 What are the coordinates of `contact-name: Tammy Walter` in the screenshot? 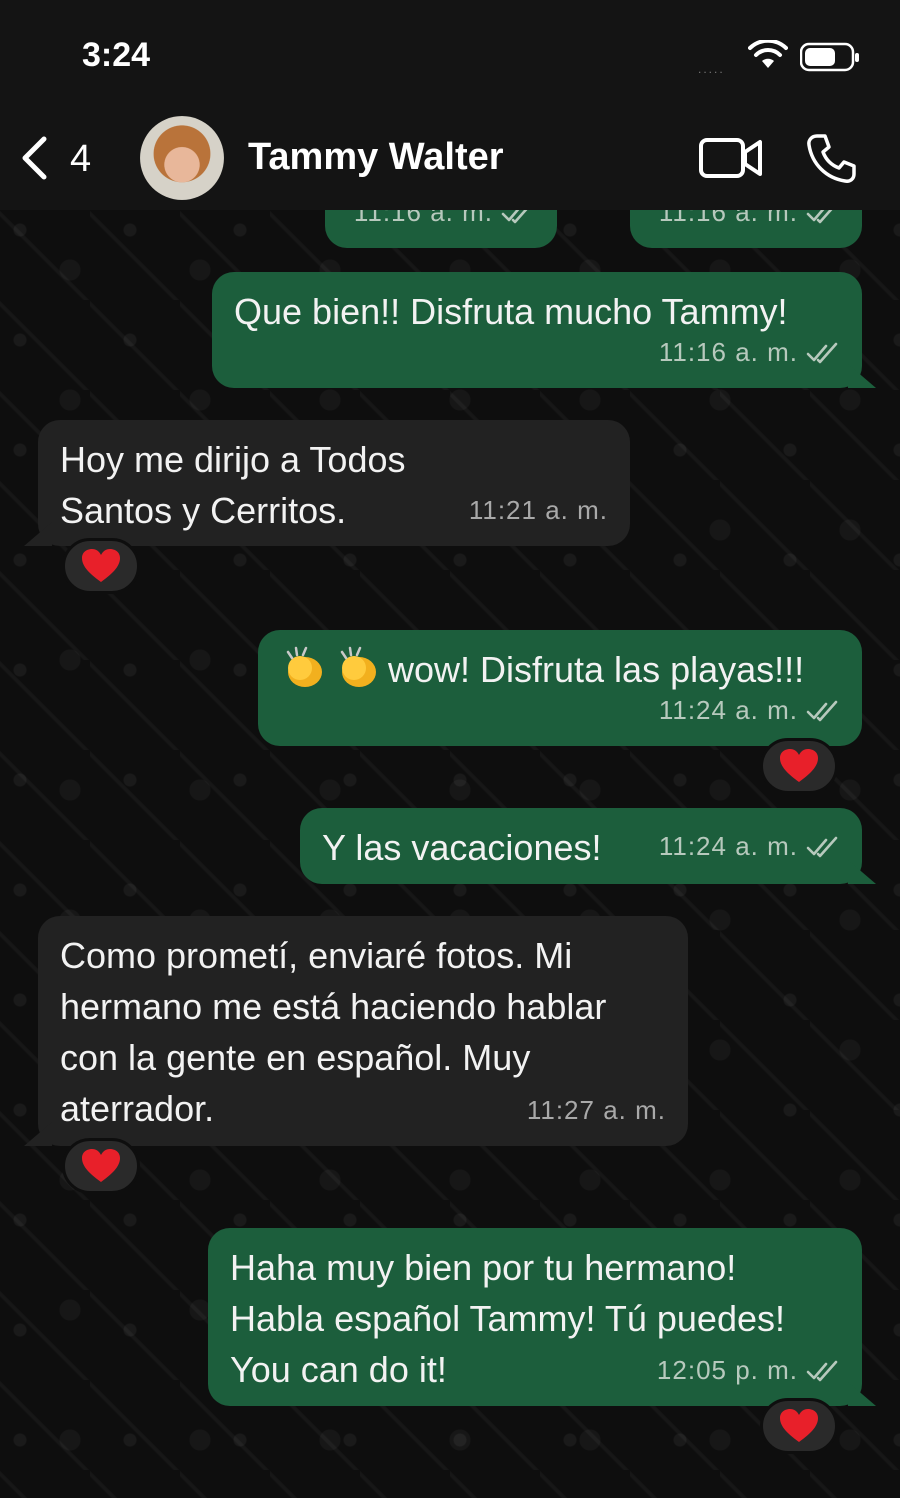 It's located at (376, 157).